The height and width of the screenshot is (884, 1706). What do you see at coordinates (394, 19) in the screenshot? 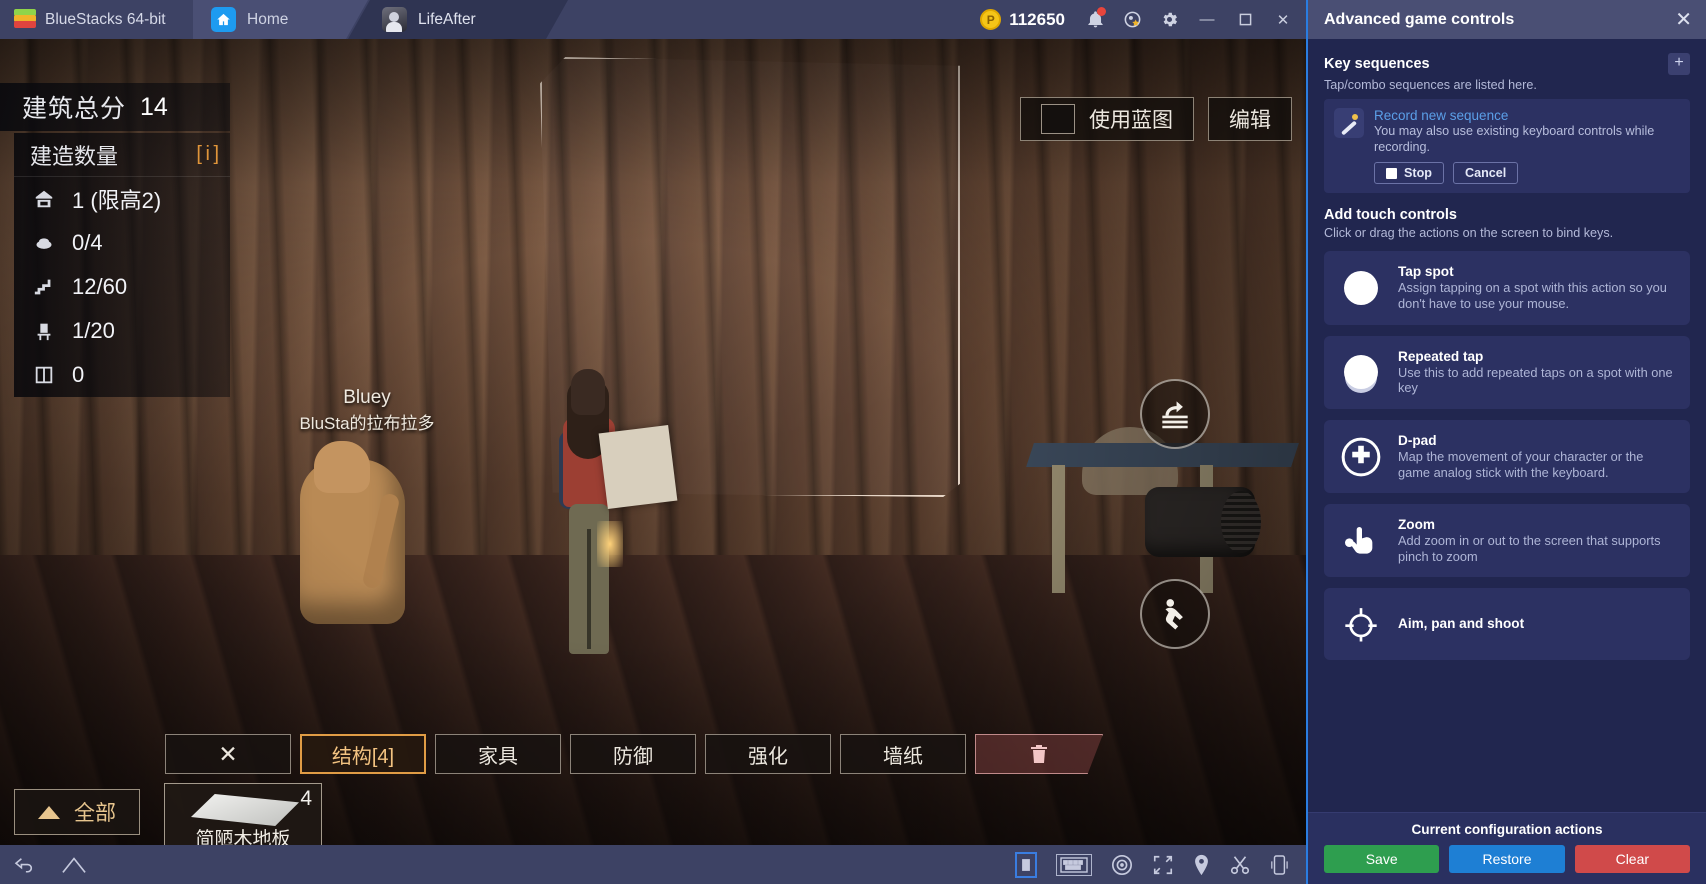
I see `app-avatar` at bounding box center [394, 19].